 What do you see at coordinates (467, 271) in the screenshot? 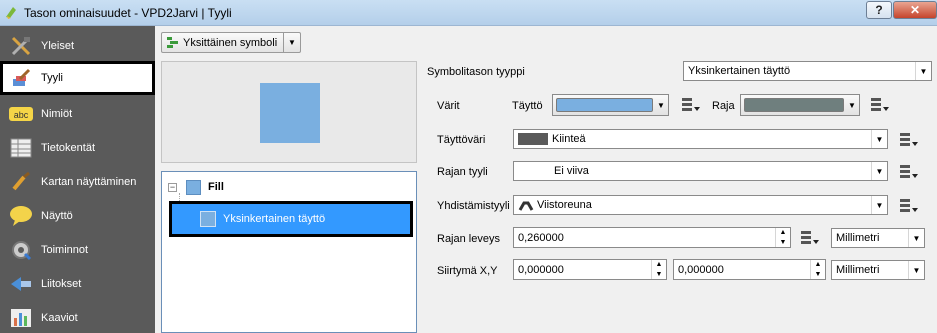
I see `offset-label: Siirtymä X,Y` at bounding box center [467, 271].